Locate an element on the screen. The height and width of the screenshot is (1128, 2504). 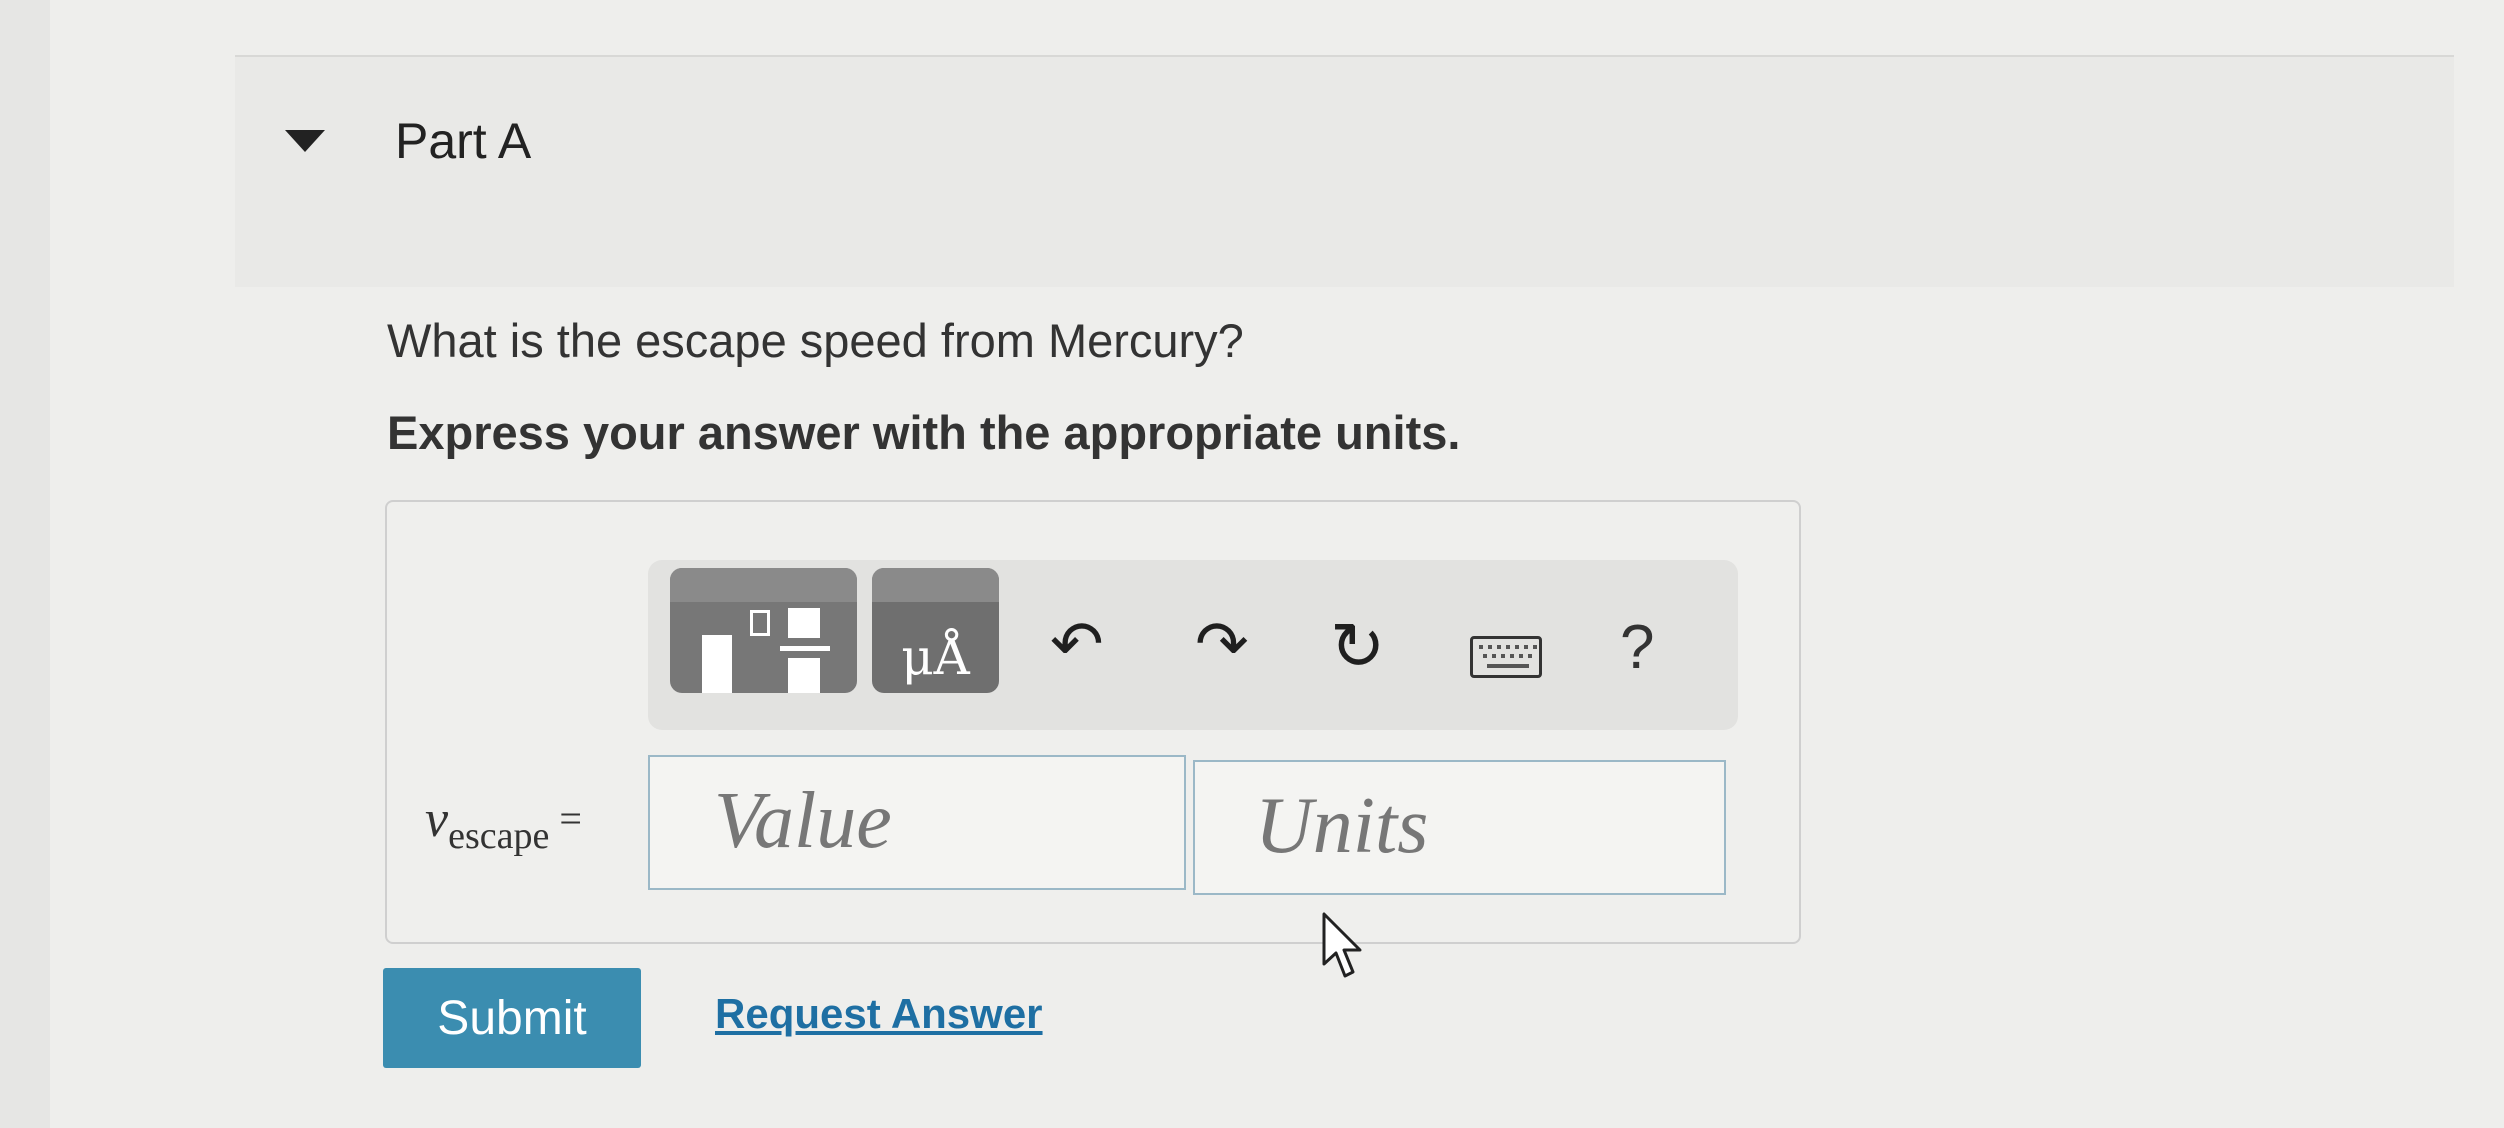
request-answer-link: Request Answer is located at coordinates (879, 1014).